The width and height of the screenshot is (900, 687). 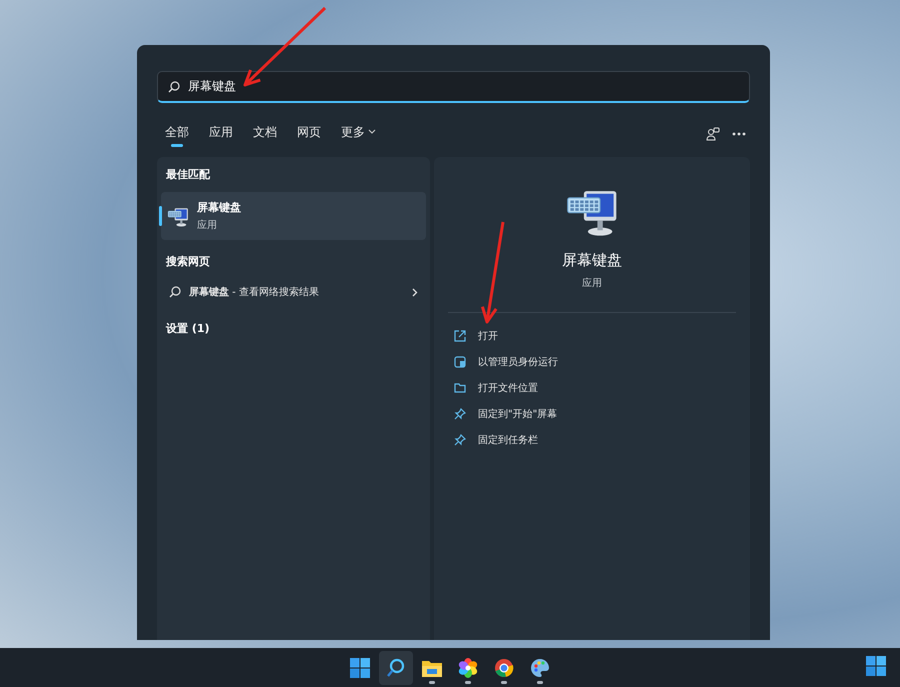 I want to click on action-label: 固定到"开始"屏幕, so click(x=518, y=414).